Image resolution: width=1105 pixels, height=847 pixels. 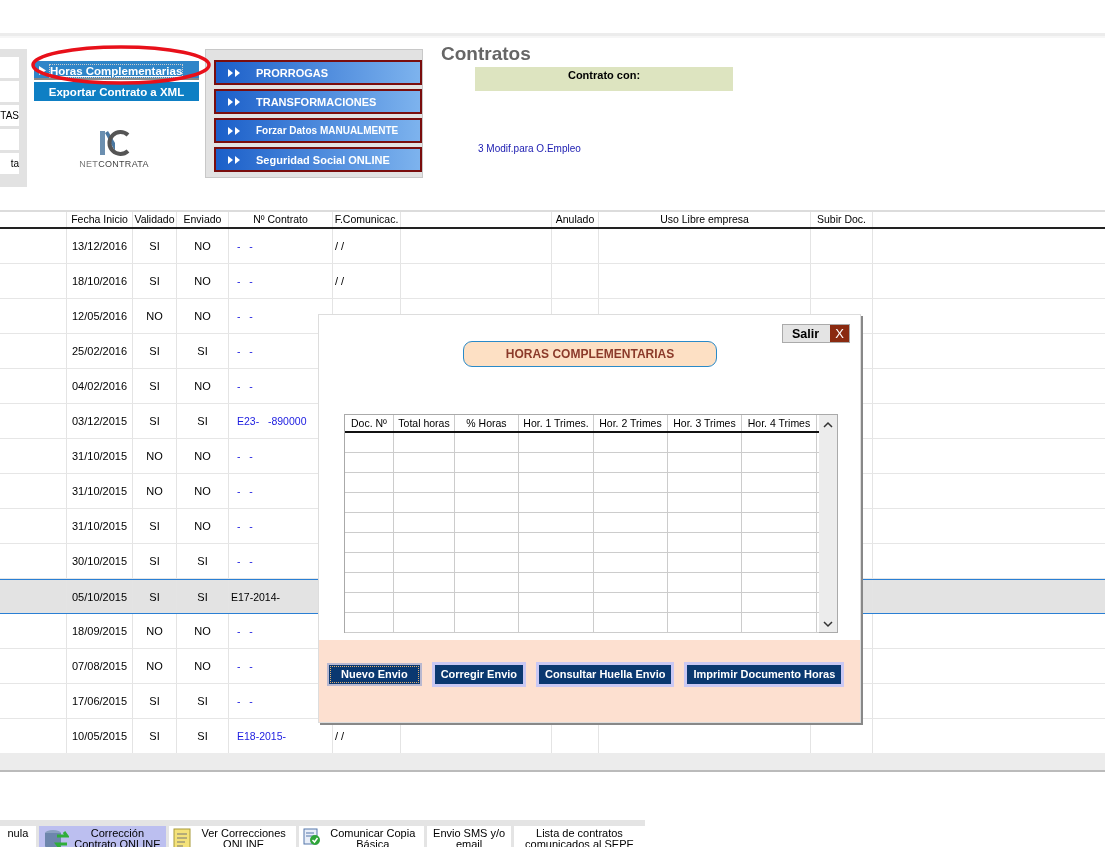 I want to click on table-row: 13/12/2016 SI NO - - / /, so click(x=552, y=246).